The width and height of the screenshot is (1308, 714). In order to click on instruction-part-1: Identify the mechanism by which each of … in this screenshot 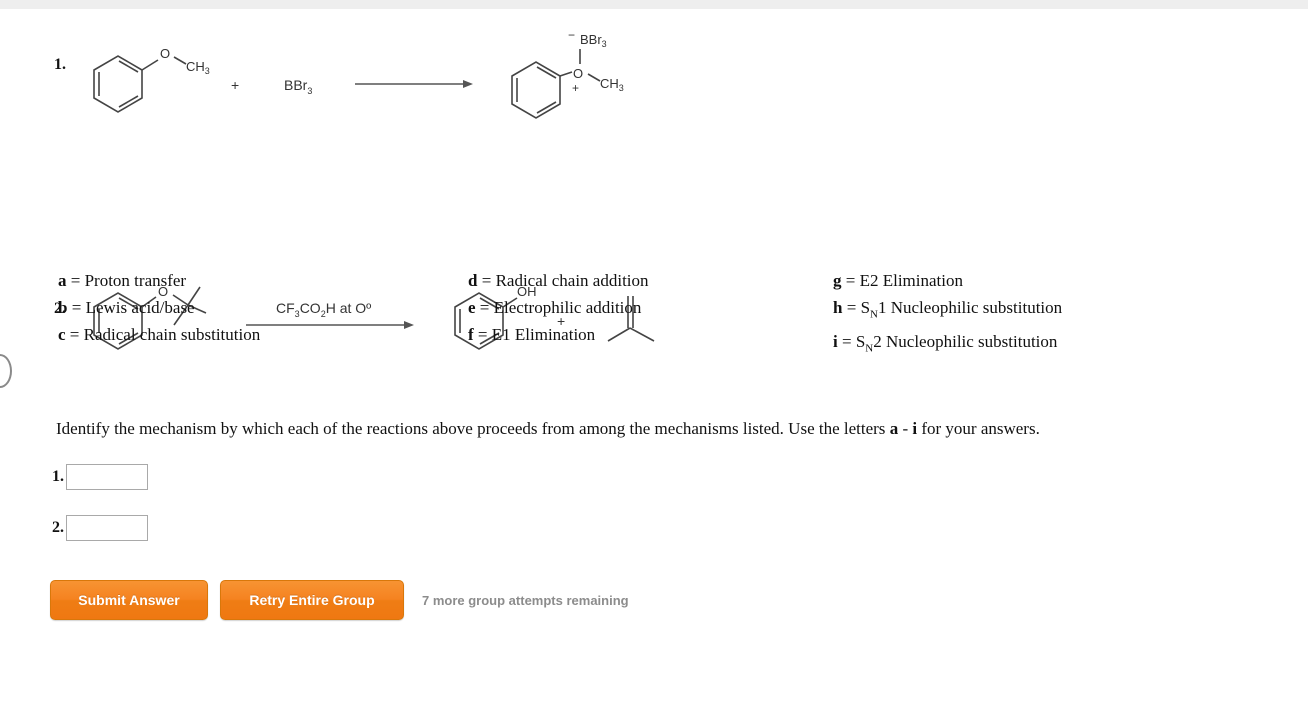, I will do `click(473, 428)`.